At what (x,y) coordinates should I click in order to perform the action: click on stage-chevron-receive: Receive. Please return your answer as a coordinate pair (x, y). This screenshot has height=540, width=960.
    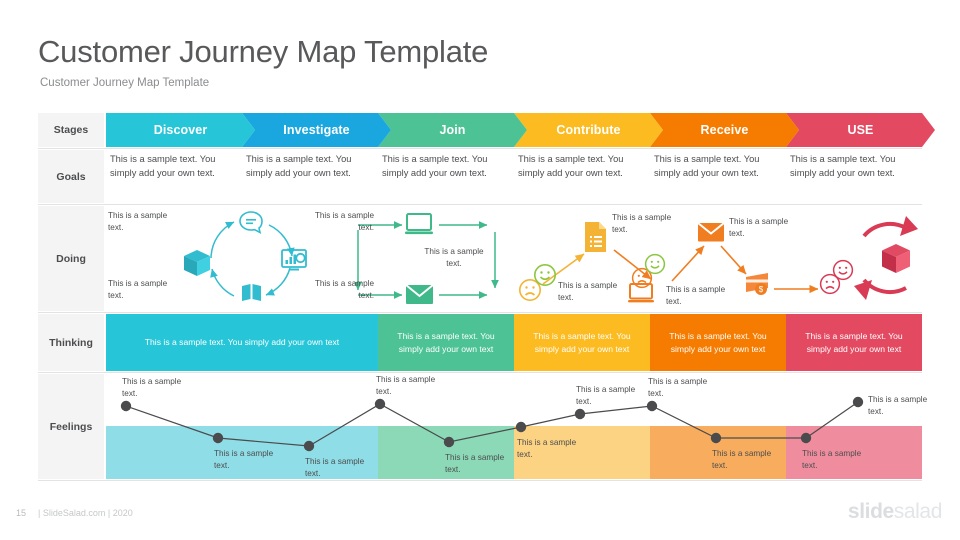
    Looking at the image, I should click on (724, 130).